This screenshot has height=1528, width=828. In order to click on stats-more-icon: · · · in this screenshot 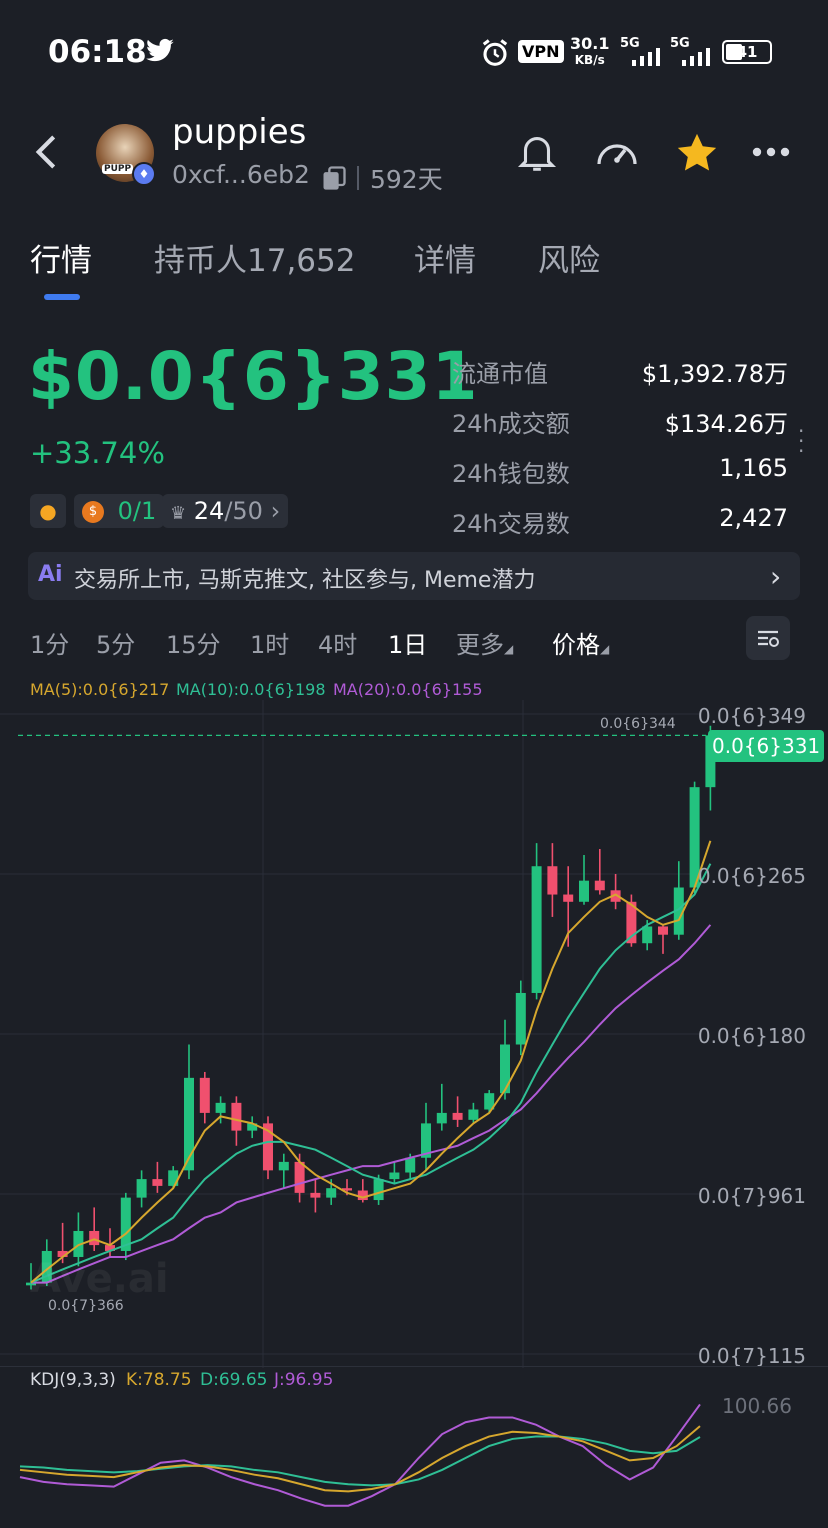, I will do `click(801, 441)`.